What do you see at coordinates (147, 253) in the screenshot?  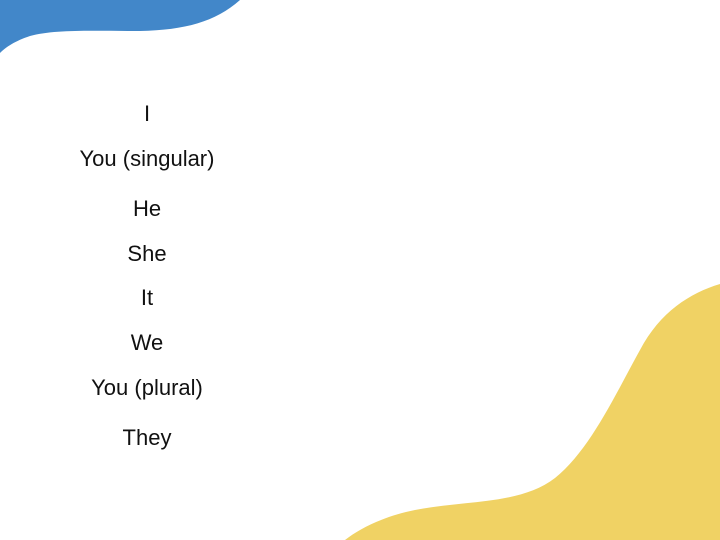 I see `pronoun-she: She` at bounding box center [147, 253].